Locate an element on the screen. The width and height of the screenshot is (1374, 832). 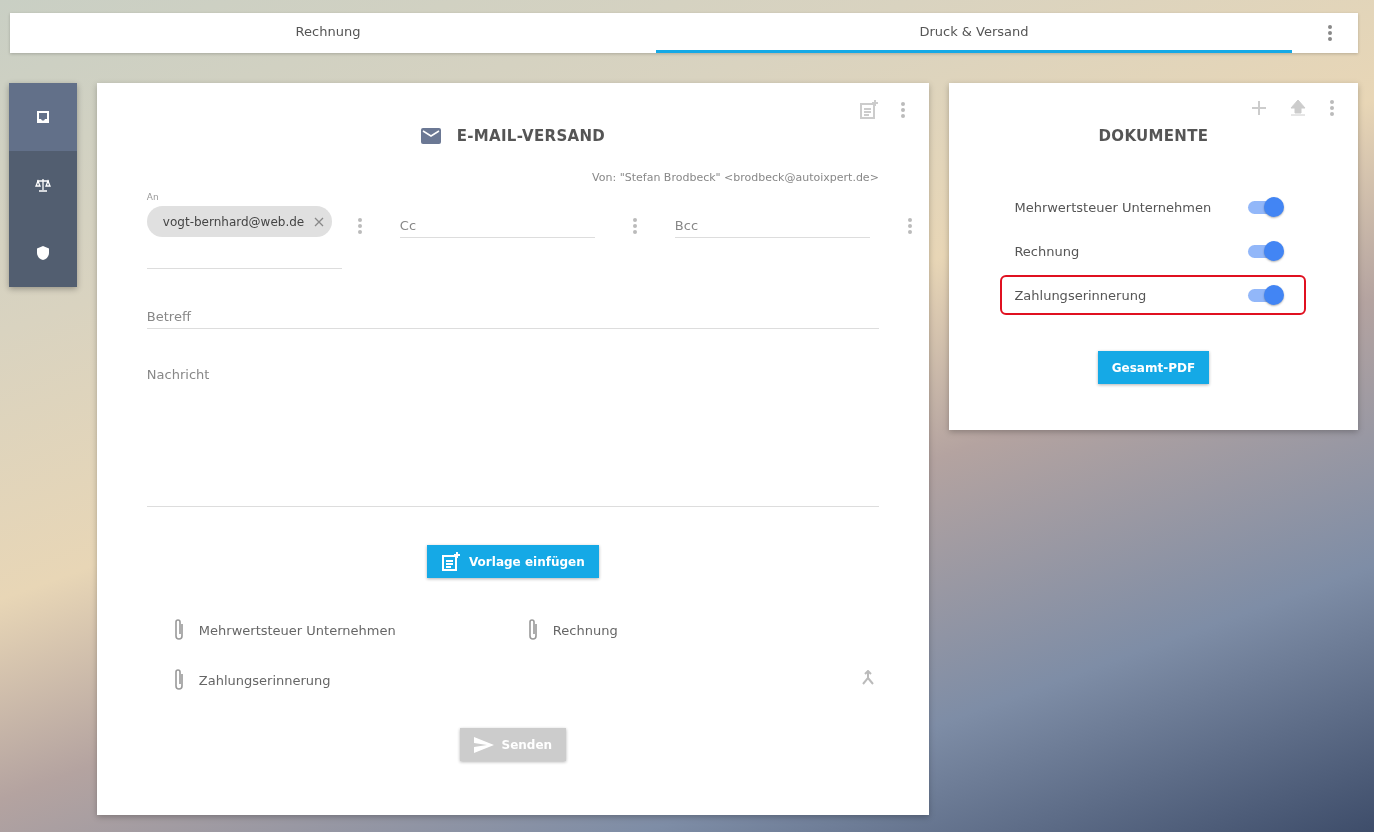
field-label: An is located at coordinates (153, 197).